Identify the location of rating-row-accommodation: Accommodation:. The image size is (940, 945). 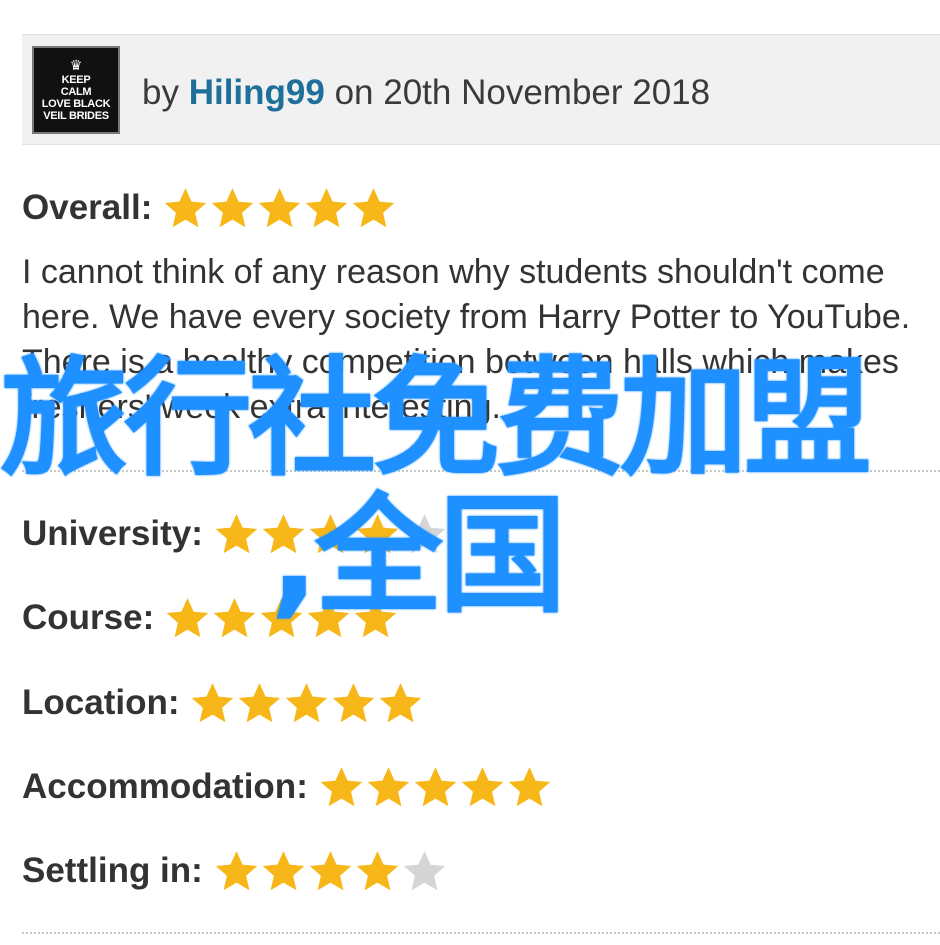
(287, 787).